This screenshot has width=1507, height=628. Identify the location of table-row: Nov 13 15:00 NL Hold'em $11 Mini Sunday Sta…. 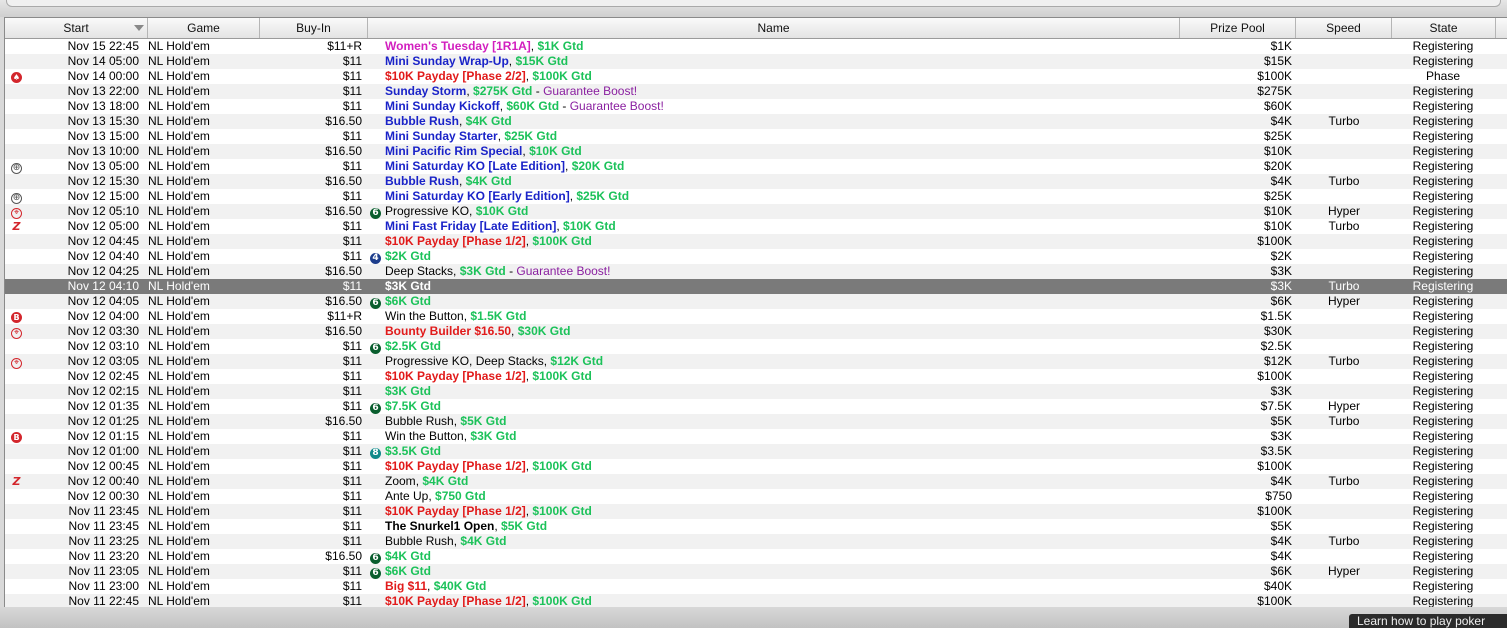
(756, 136).